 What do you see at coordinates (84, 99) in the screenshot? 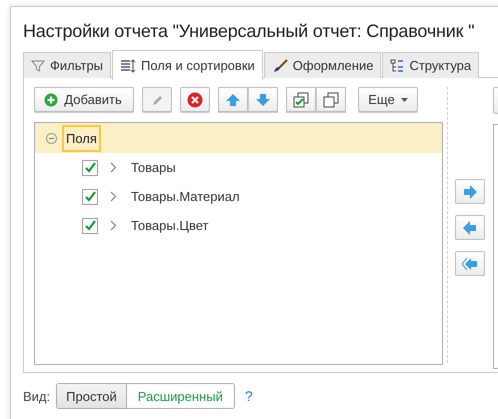
I see `add-button: Добавить` at bounding box center [84, 99].